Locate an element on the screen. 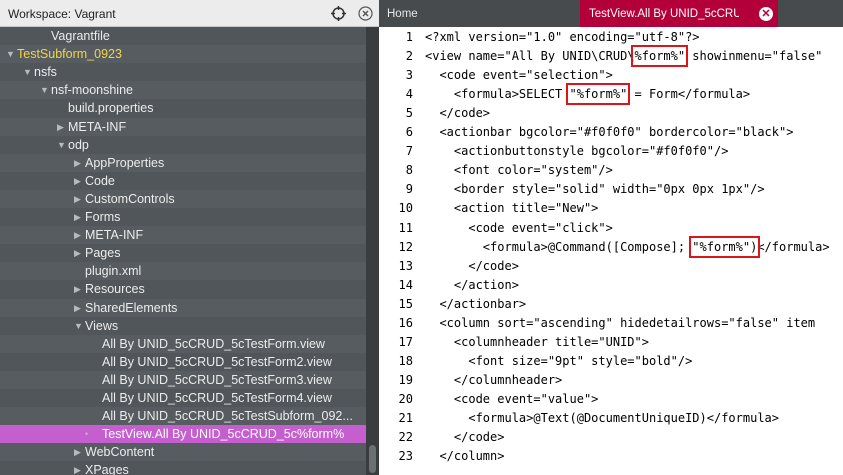 This screenshot has height=475, width=843. tree-item-label: plugin.xml is located at coordinates (113, 271).